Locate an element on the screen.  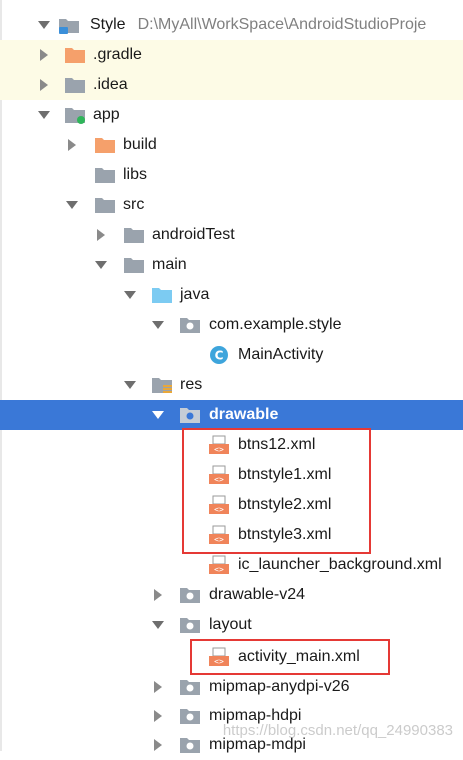
highlight-box-drawable-files is located at coordinates (276, 491).